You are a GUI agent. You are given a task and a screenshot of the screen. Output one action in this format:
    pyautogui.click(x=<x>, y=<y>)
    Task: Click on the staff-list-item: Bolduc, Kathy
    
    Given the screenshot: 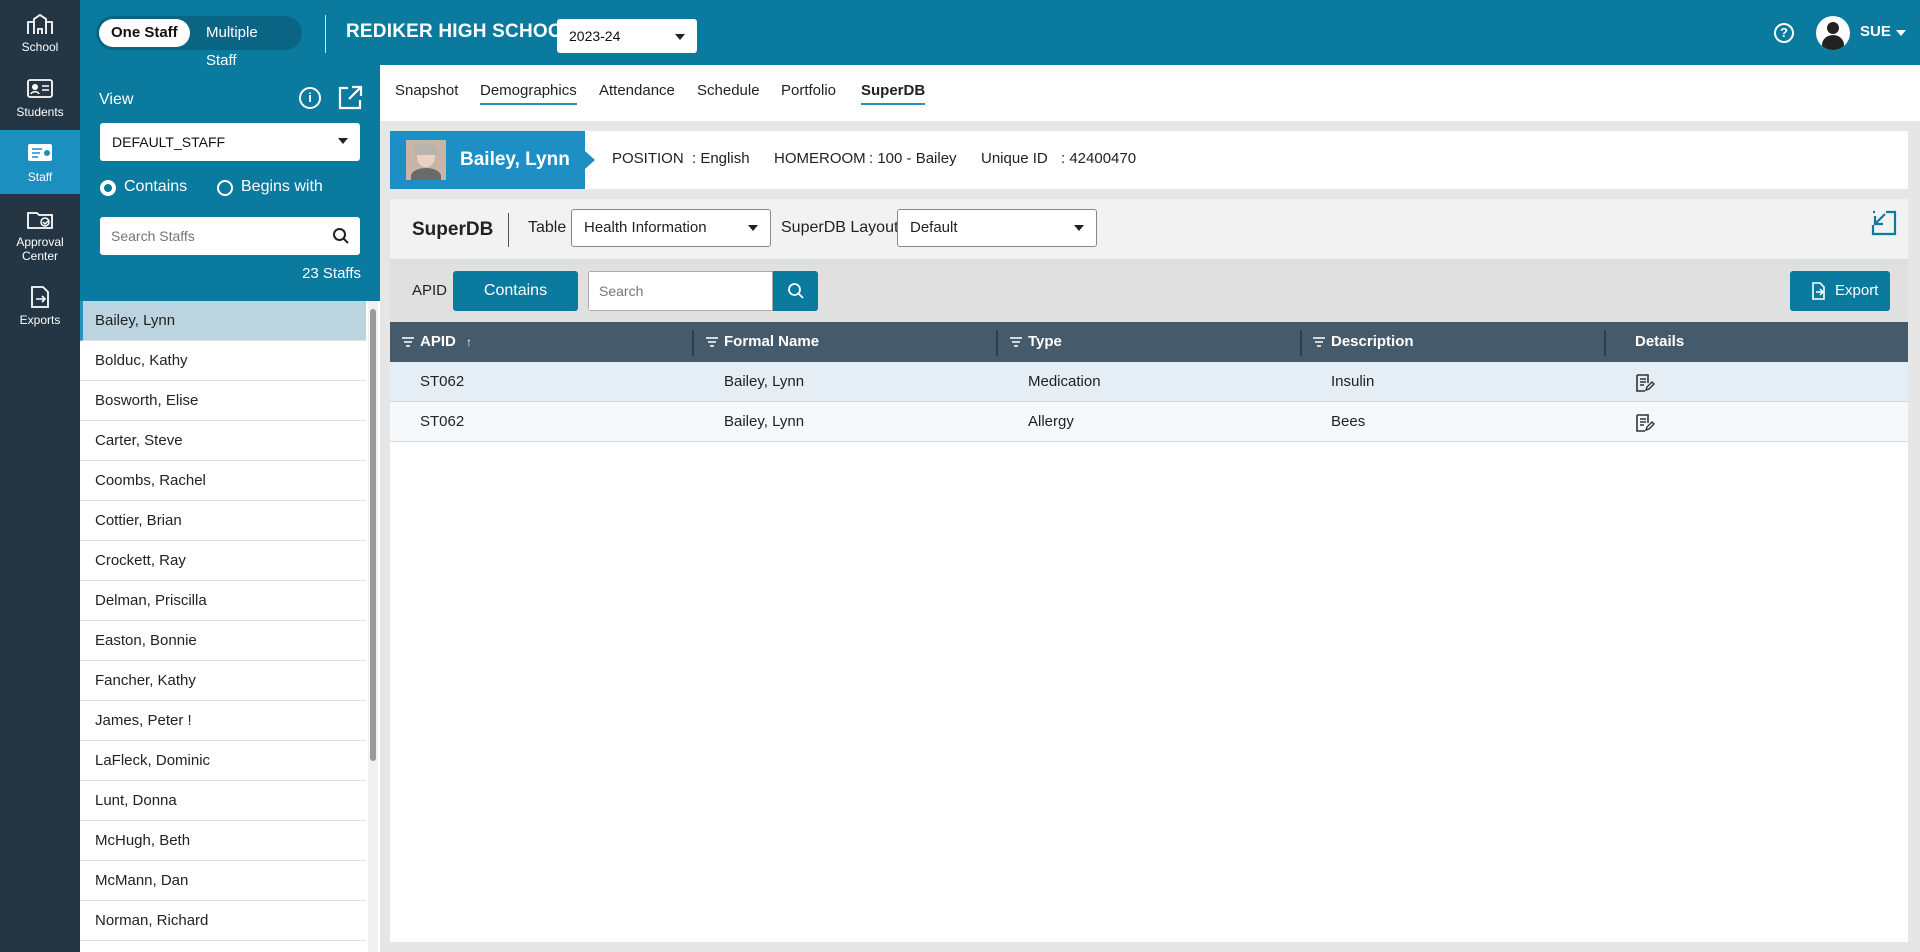 What is the action you would take?
    pyautogui.click(x=223, y=361)
    